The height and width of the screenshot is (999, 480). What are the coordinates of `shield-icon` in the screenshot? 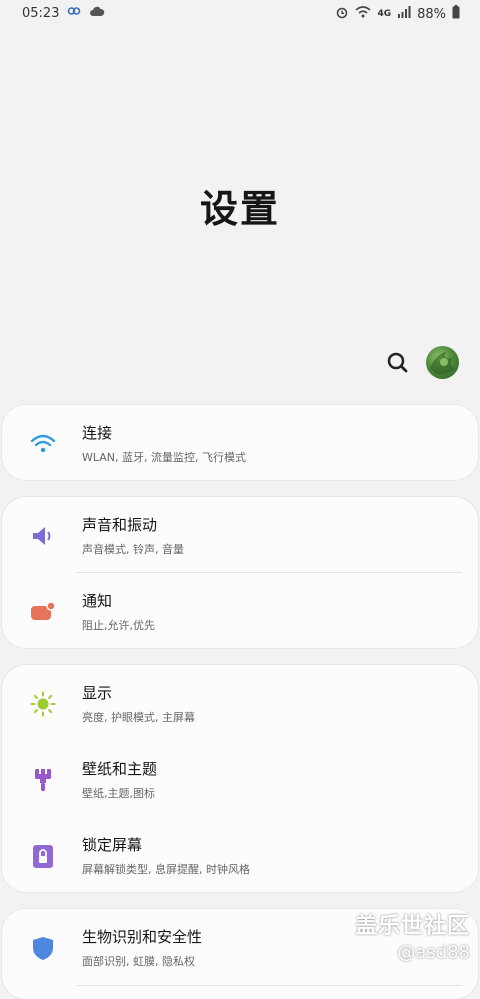 It's located at (43, 948).